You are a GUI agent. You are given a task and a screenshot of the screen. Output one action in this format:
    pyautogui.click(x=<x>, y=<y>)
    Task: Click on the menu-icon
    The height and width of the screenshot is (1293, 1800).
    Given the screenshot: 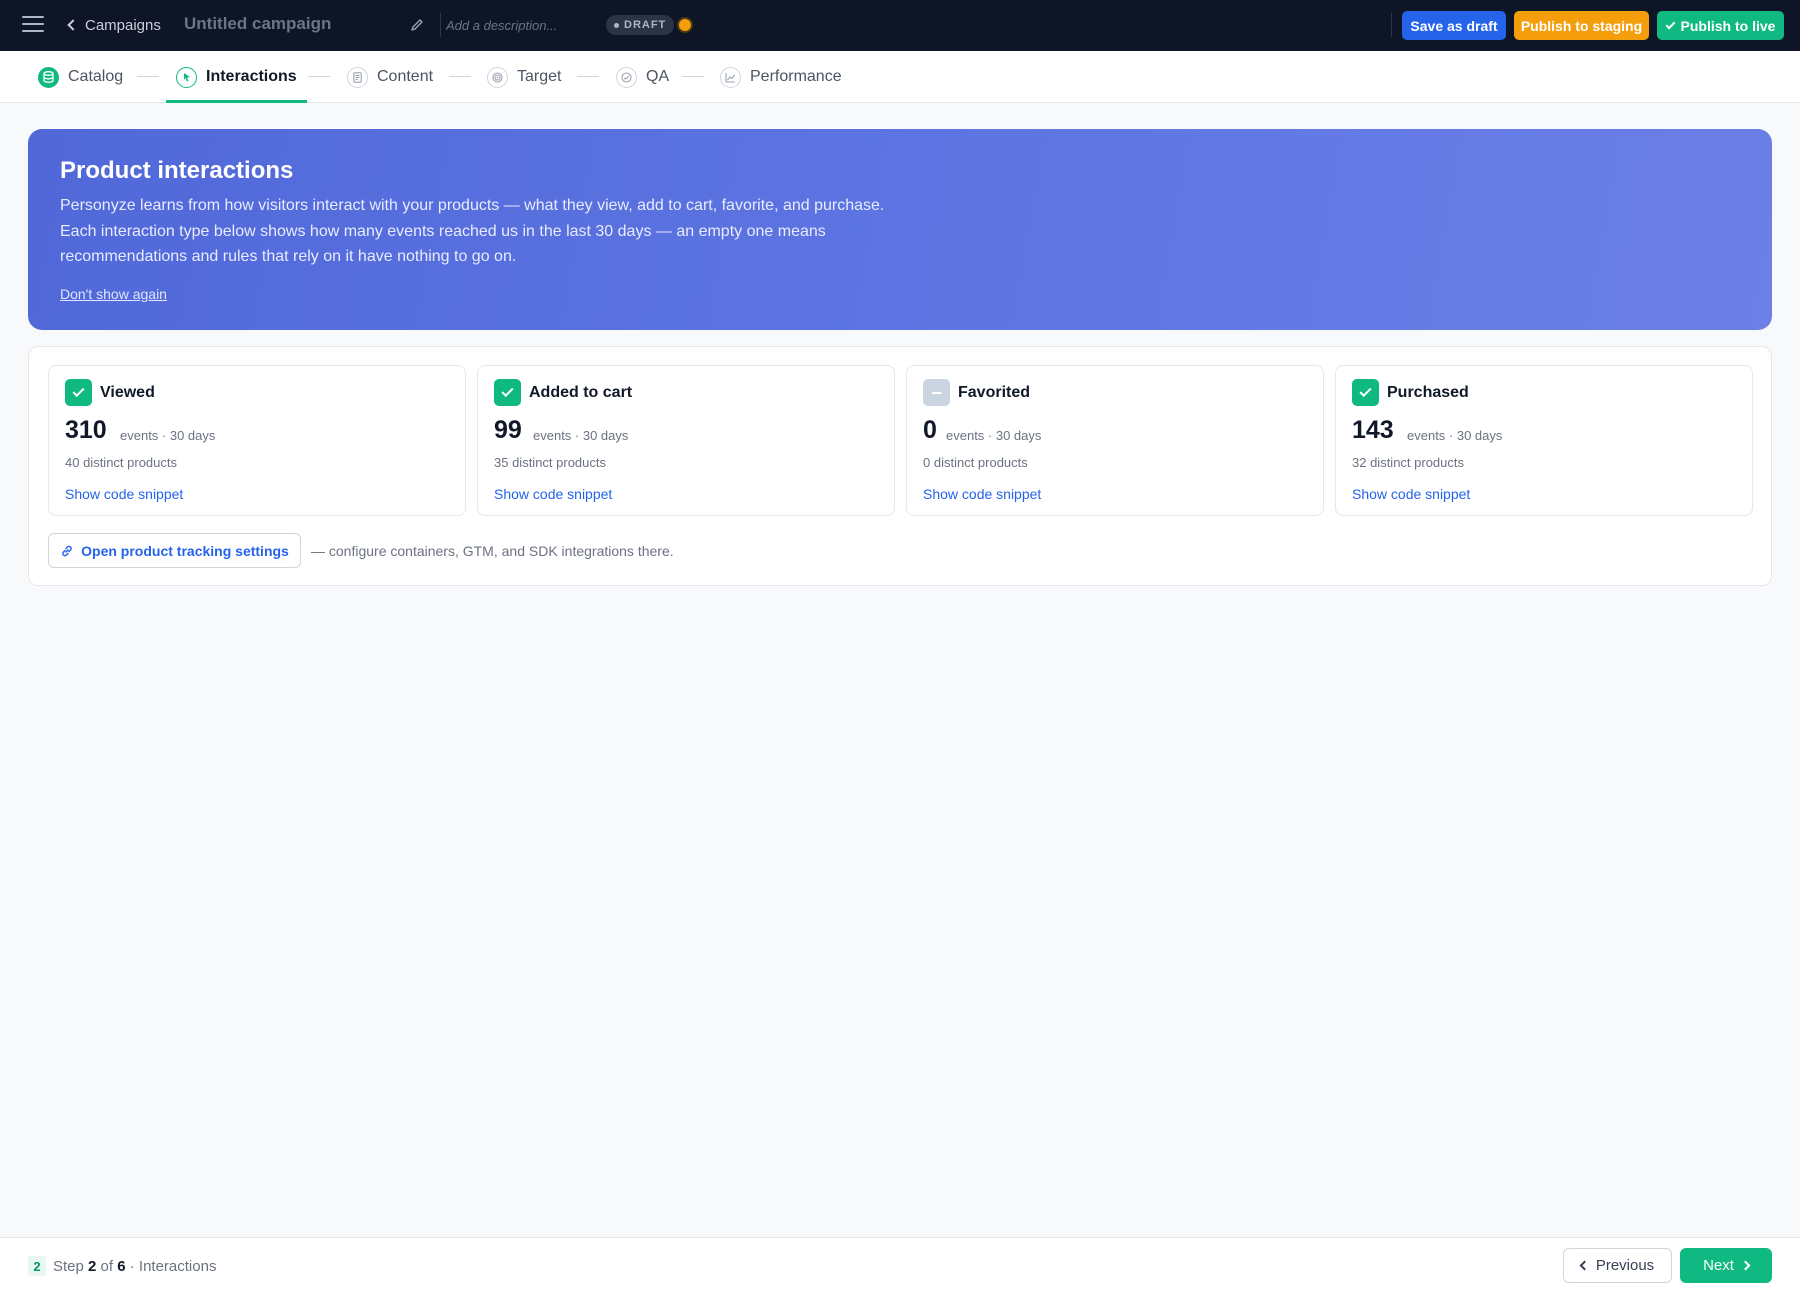 What is the action you would take?
    pyautogui.click(x=33, y=25)
    